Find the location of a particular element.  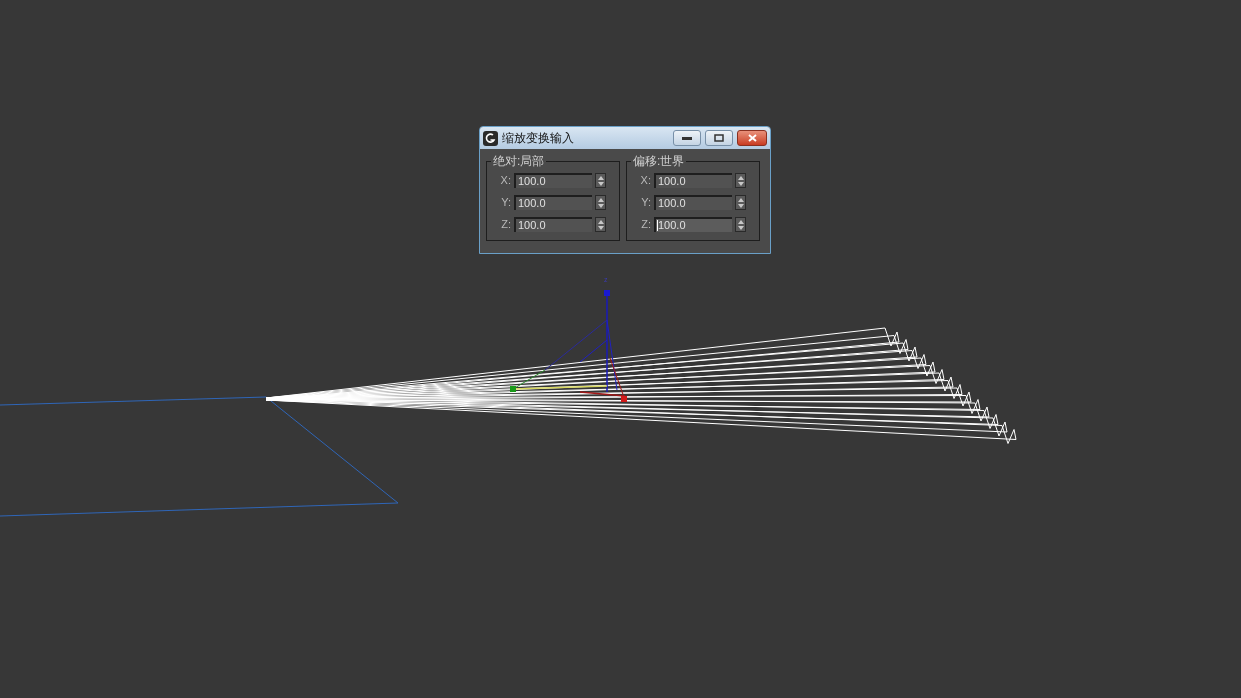

group-title: 绝对:局部 is located at coordinates (519, 161).